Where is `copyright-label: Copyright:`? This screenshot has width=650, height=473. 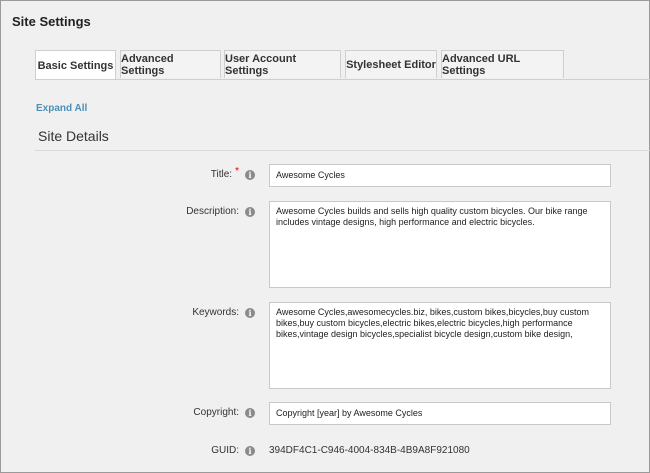 copyright-label: Copyright: is located at coordinates (216, 412).